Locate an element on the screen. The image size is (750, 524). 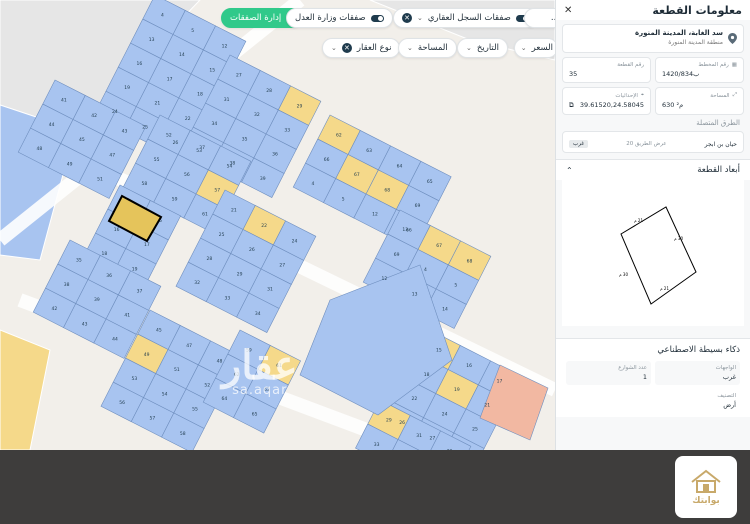
parcel-label: 37 is located at coordinates (140, 292).